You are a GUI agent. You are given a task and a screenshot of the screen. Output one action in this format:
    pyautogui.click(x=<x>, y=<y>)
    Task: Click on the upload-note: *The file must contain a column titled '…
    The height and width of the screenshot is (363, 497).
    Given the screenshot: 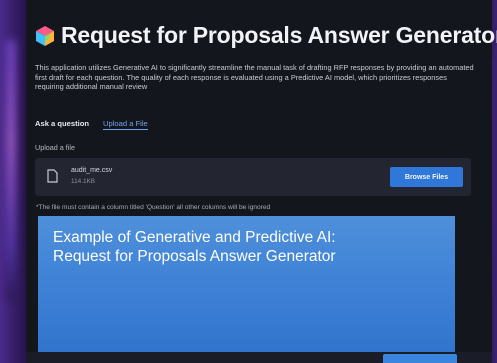 What is the action you would take?
    pyautogui.click(x=153, y=207)
    